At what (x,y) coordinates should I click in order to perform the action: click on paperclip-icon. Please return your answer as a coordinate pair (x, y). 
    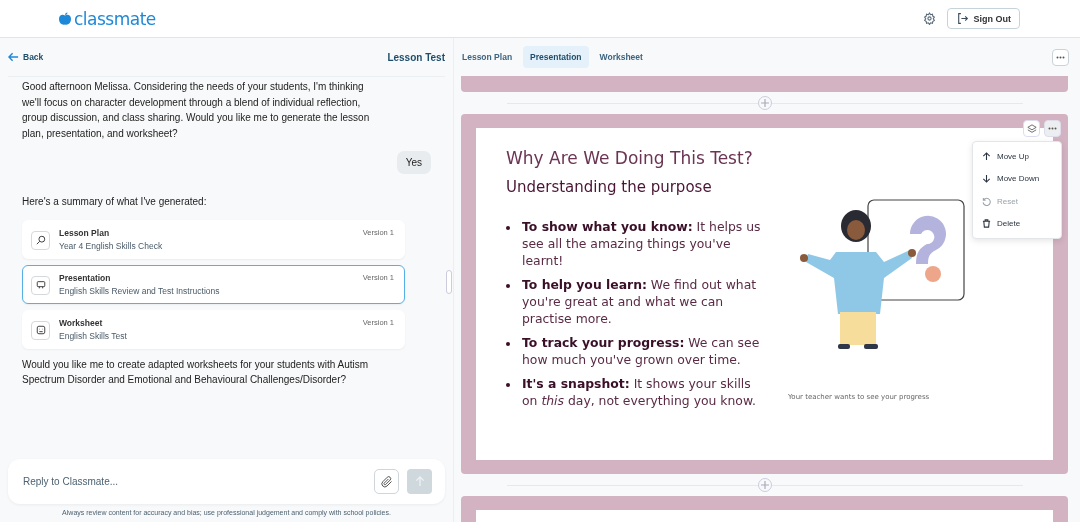
    Looking at the image, I should click on (386, 481).